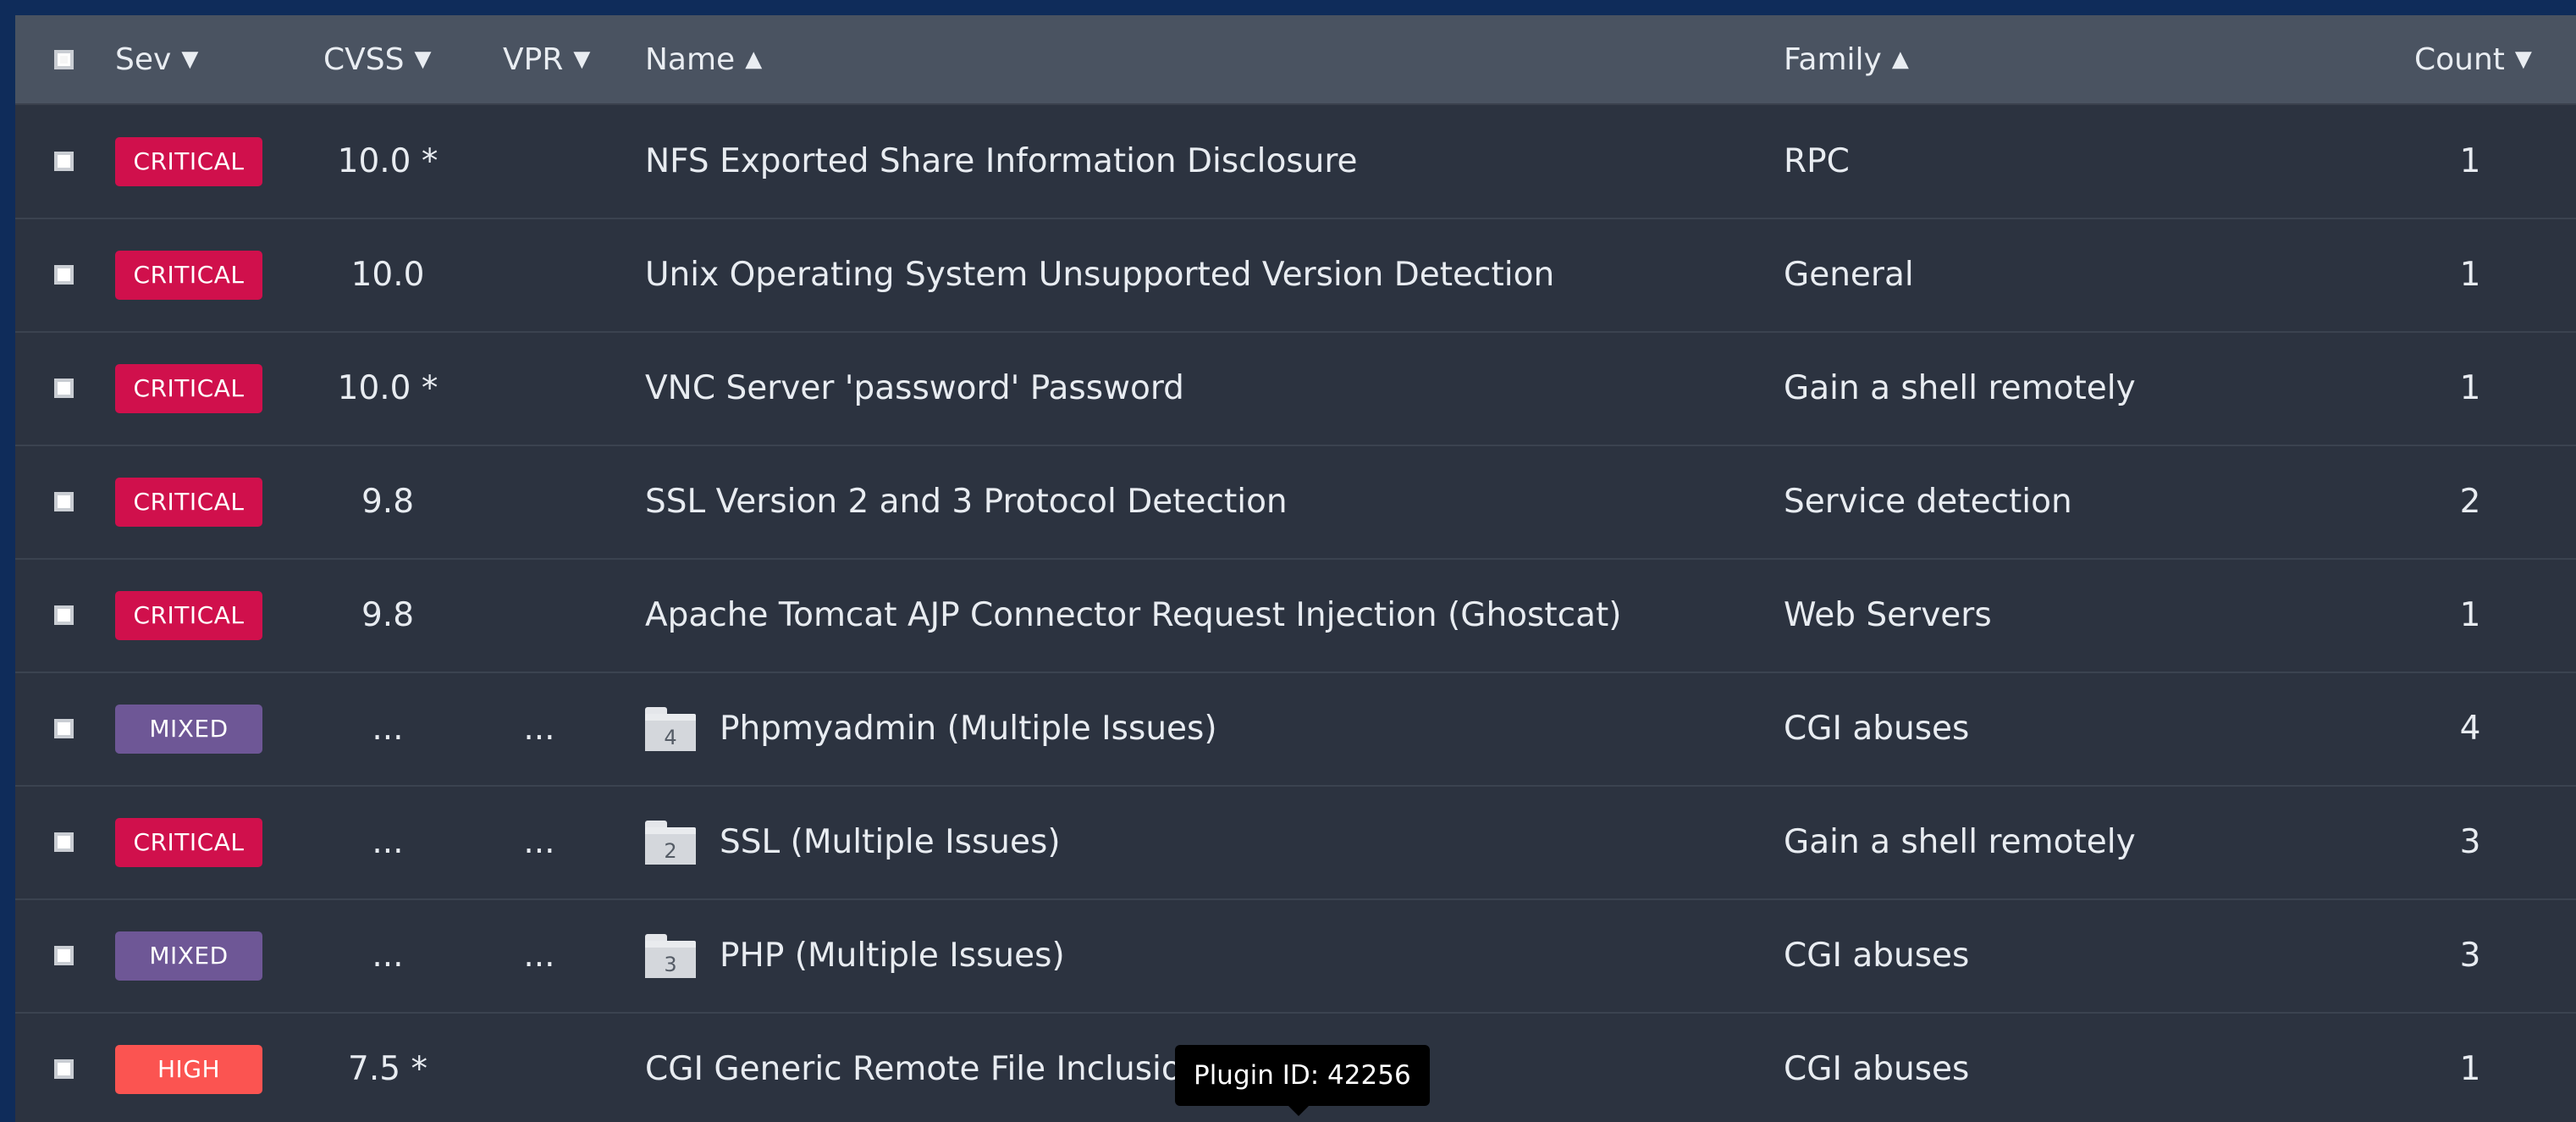 The width and height of the screenshot is (2576, 1122). I want to click on folder-icon: 3, so click(671, 955).